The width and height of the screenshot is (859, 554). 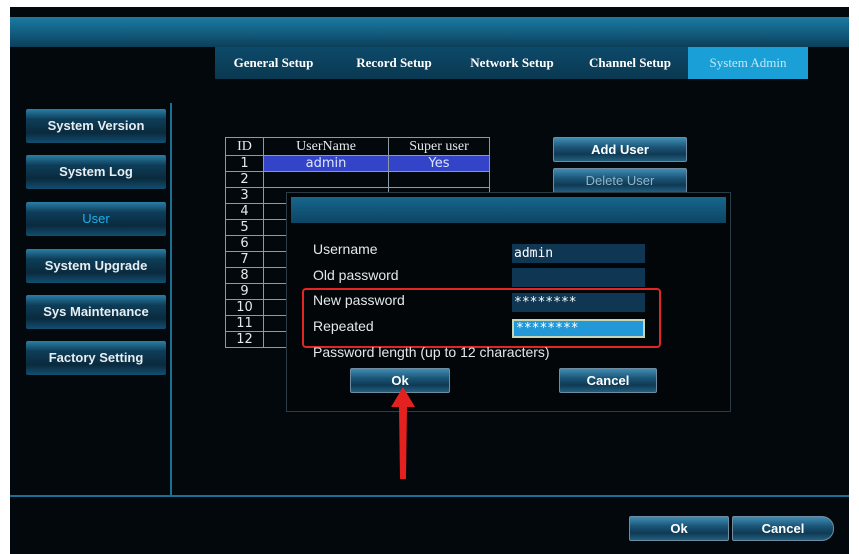 I want to click on password-length-hint: Password length (up to 12 characters), so click(x=431, y=352).